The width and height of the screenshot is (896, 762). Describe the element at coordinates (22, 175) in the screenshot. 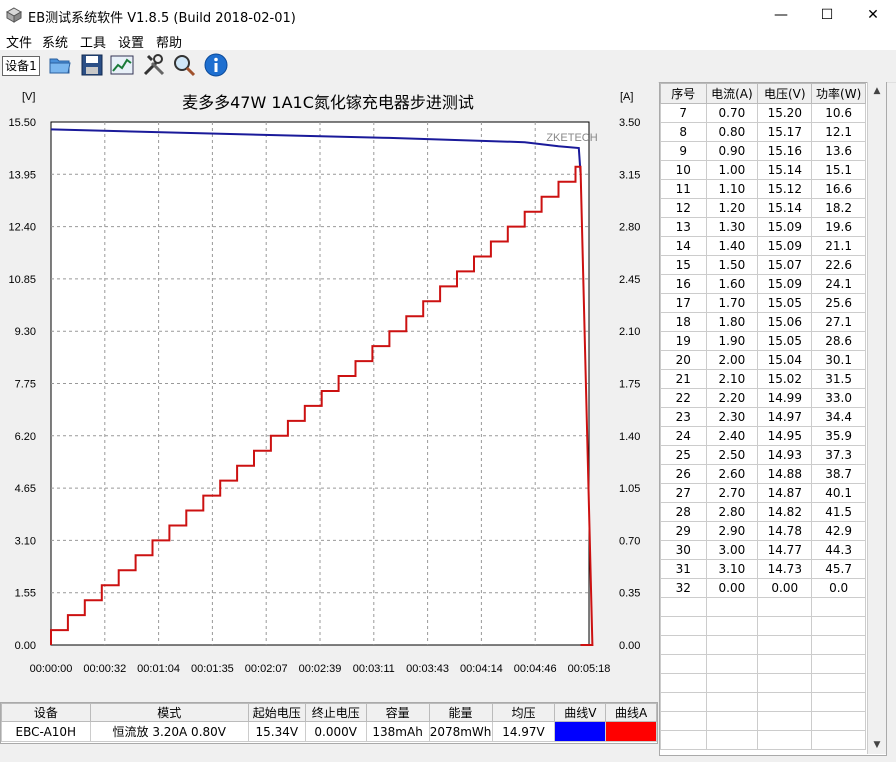

I see `left-tick-label: 13.95` at that location.